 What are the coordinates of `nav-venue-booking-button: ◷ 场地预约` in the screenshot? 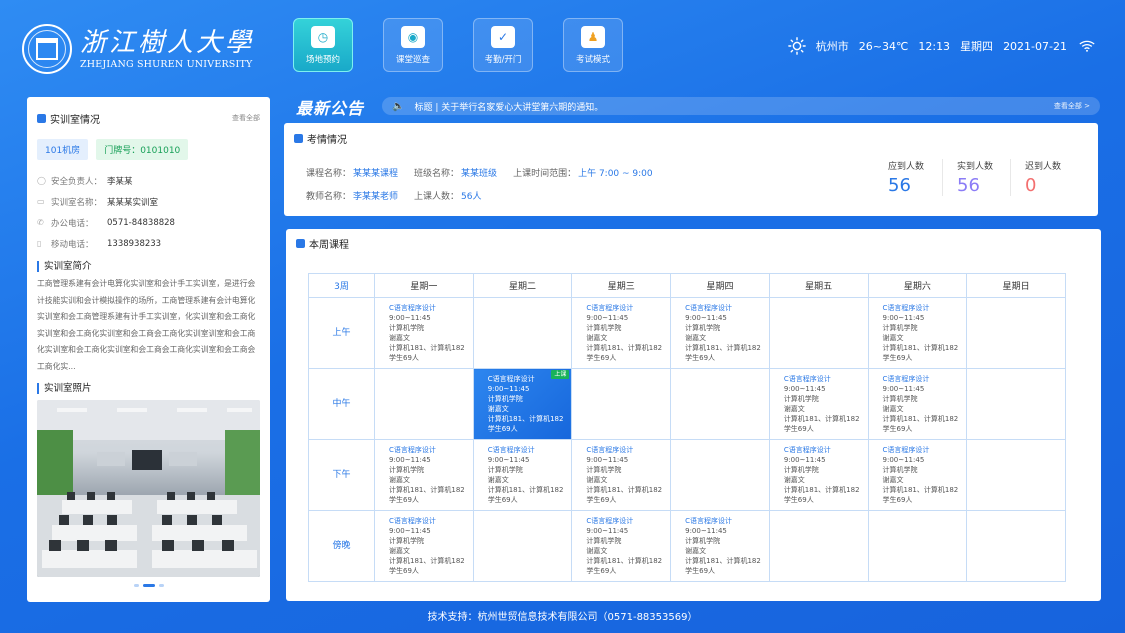 It's located at (323, 45).